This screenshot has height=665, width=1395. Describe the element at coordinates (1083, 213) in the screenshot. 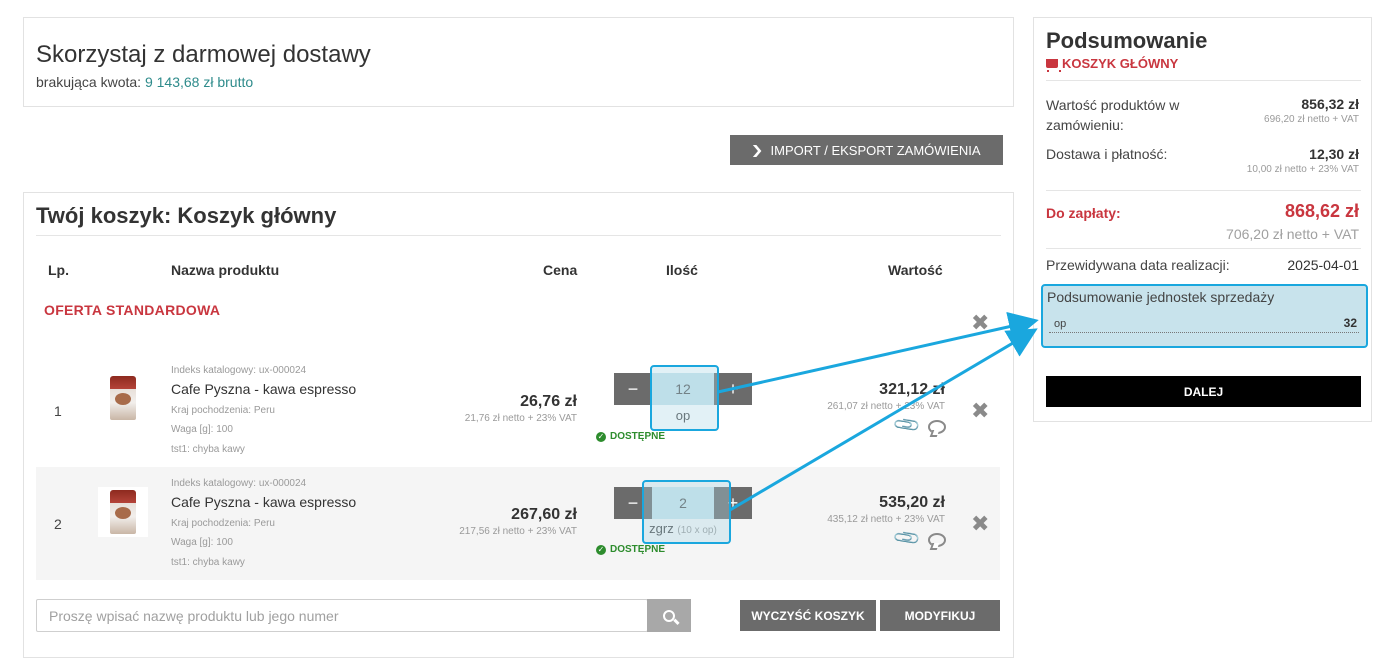

I see `pay-label: Do zapłaty:` at that location.